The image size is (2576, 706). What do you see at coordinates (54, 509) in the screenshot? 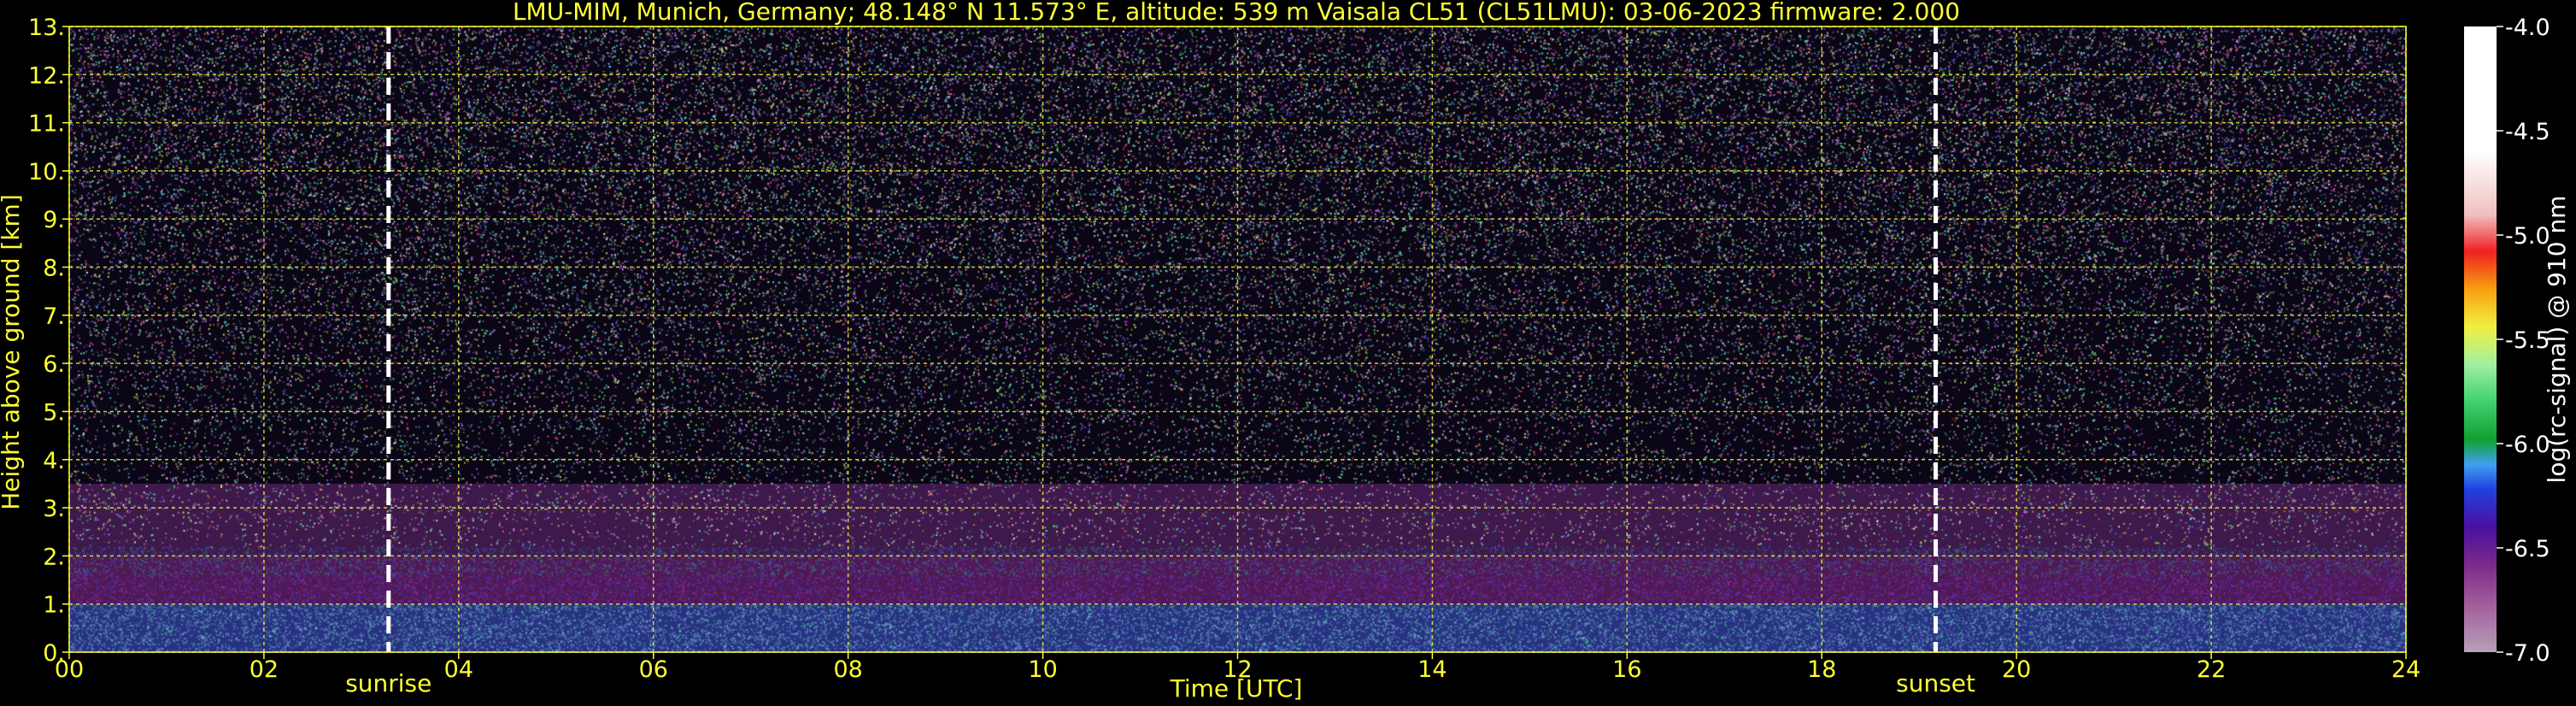
I see `y-tick-label: 3.` at bounding box center [54, 509].